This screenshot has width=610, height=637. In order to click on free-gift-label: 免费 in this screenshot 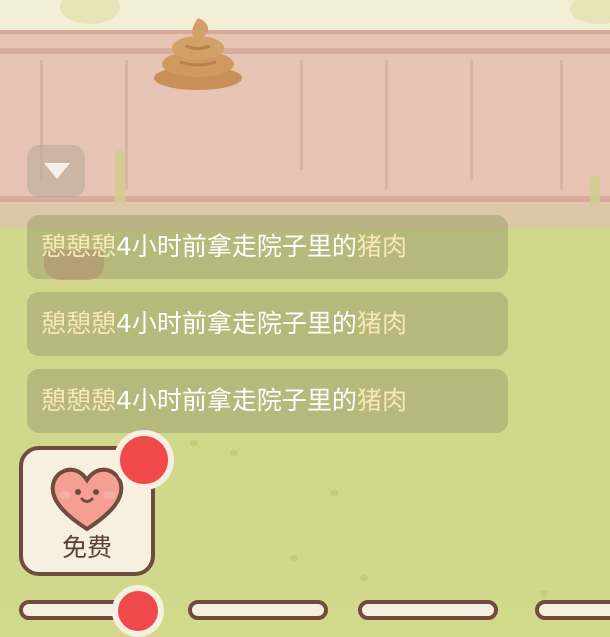, I will do `click(86, 547)`.